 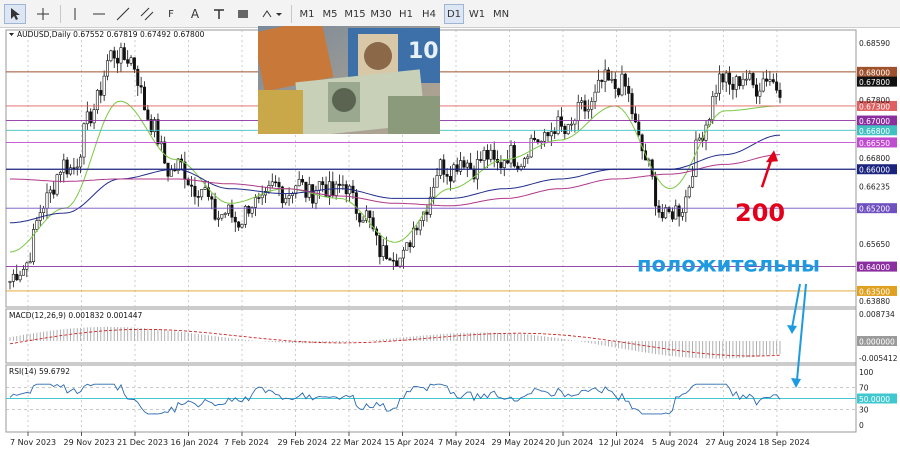 I want to click on shapes-menu-button, so click(x=272, y=14).